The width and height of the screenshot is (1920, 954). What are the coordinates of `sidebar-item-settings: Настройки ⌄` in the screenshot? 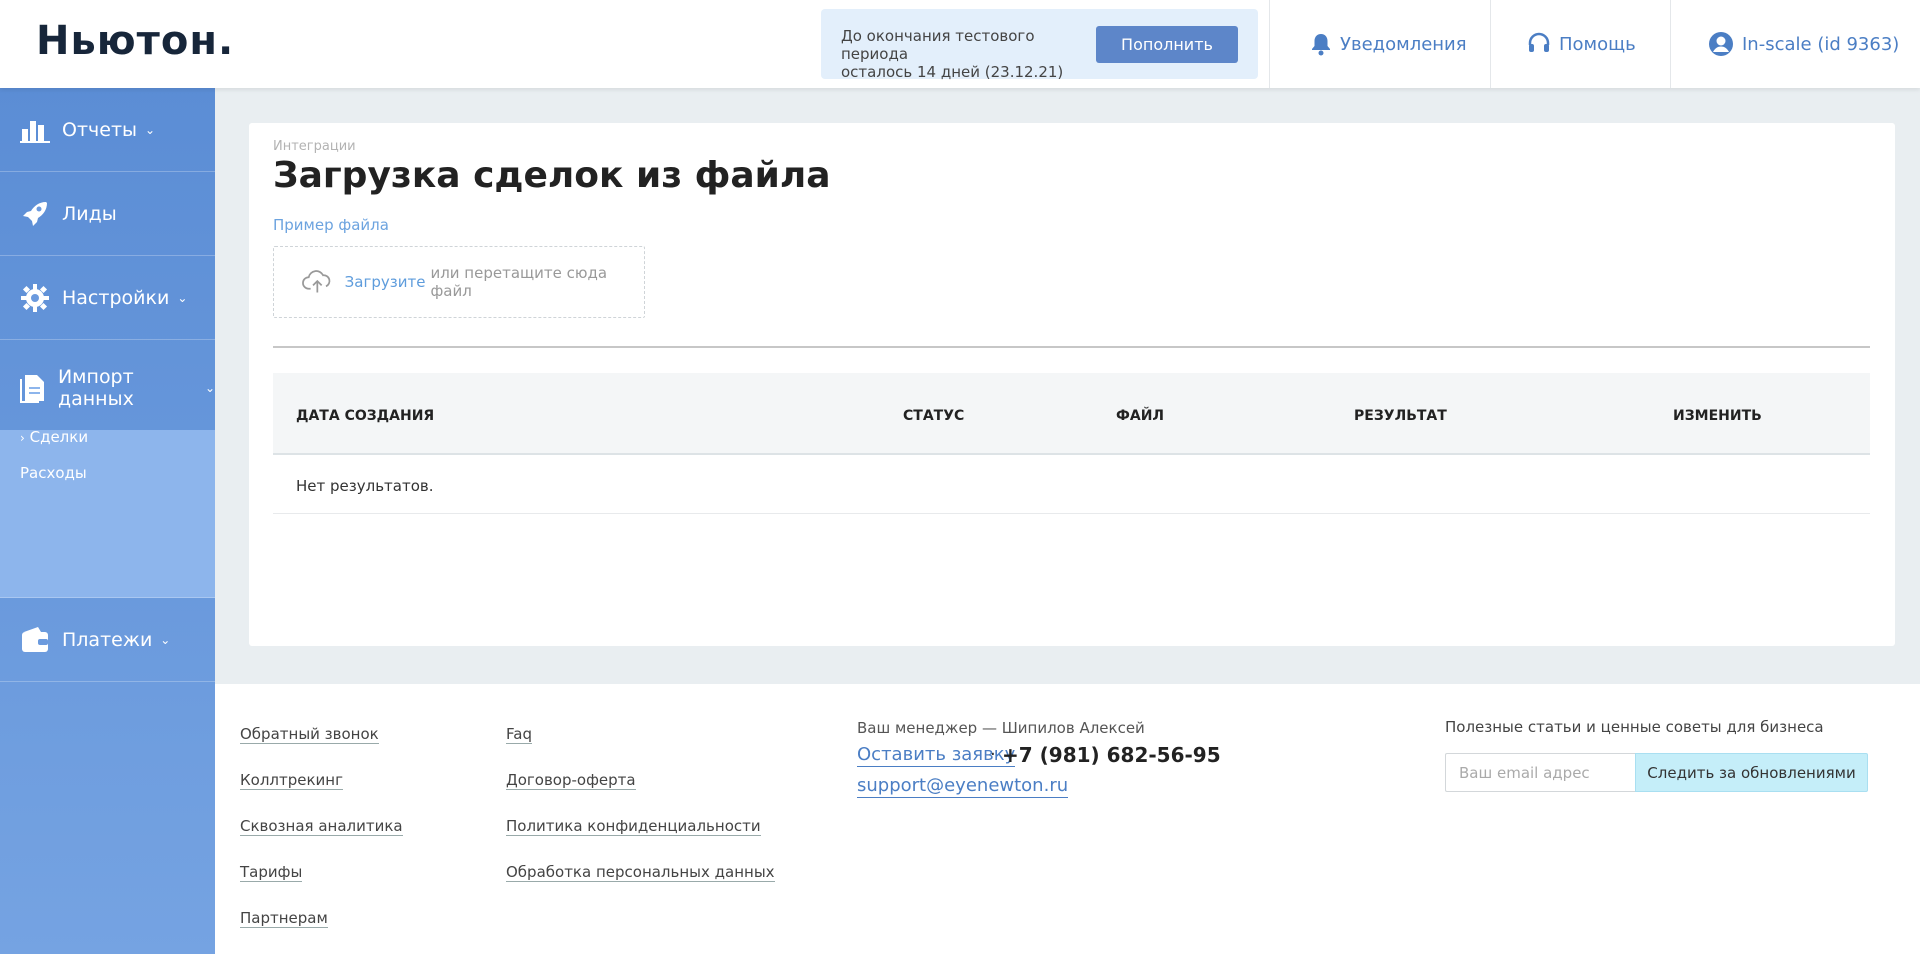 It's located at (107, 298).